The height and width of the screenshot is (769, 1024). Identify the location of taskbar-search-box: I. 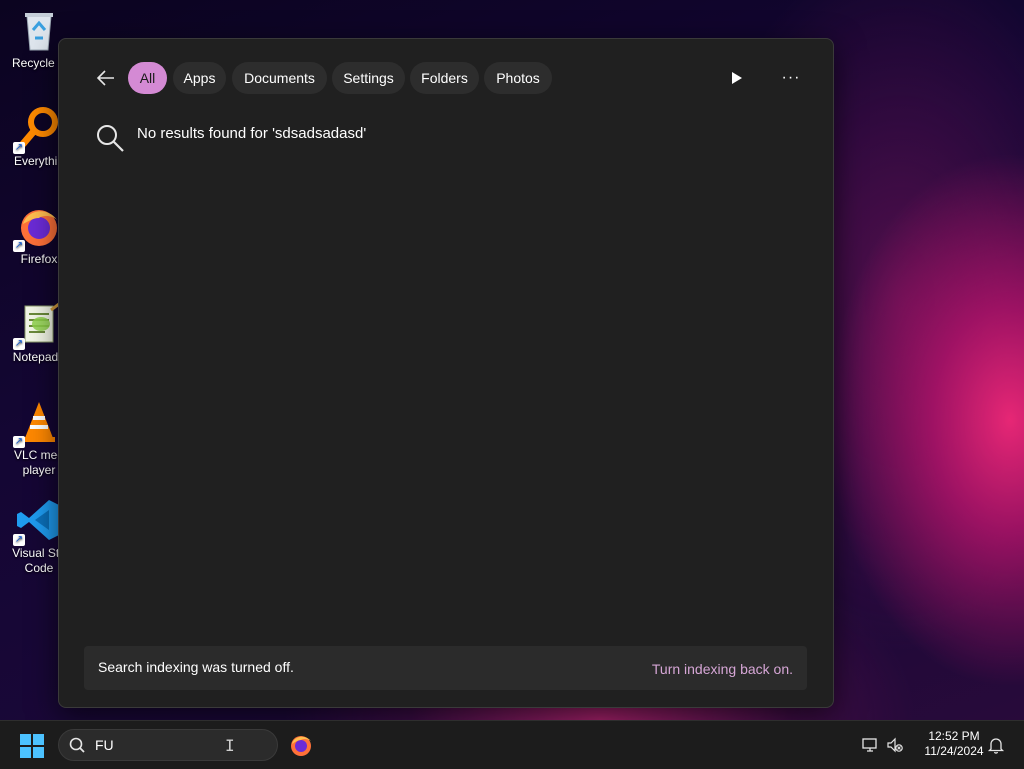
(168, 745).